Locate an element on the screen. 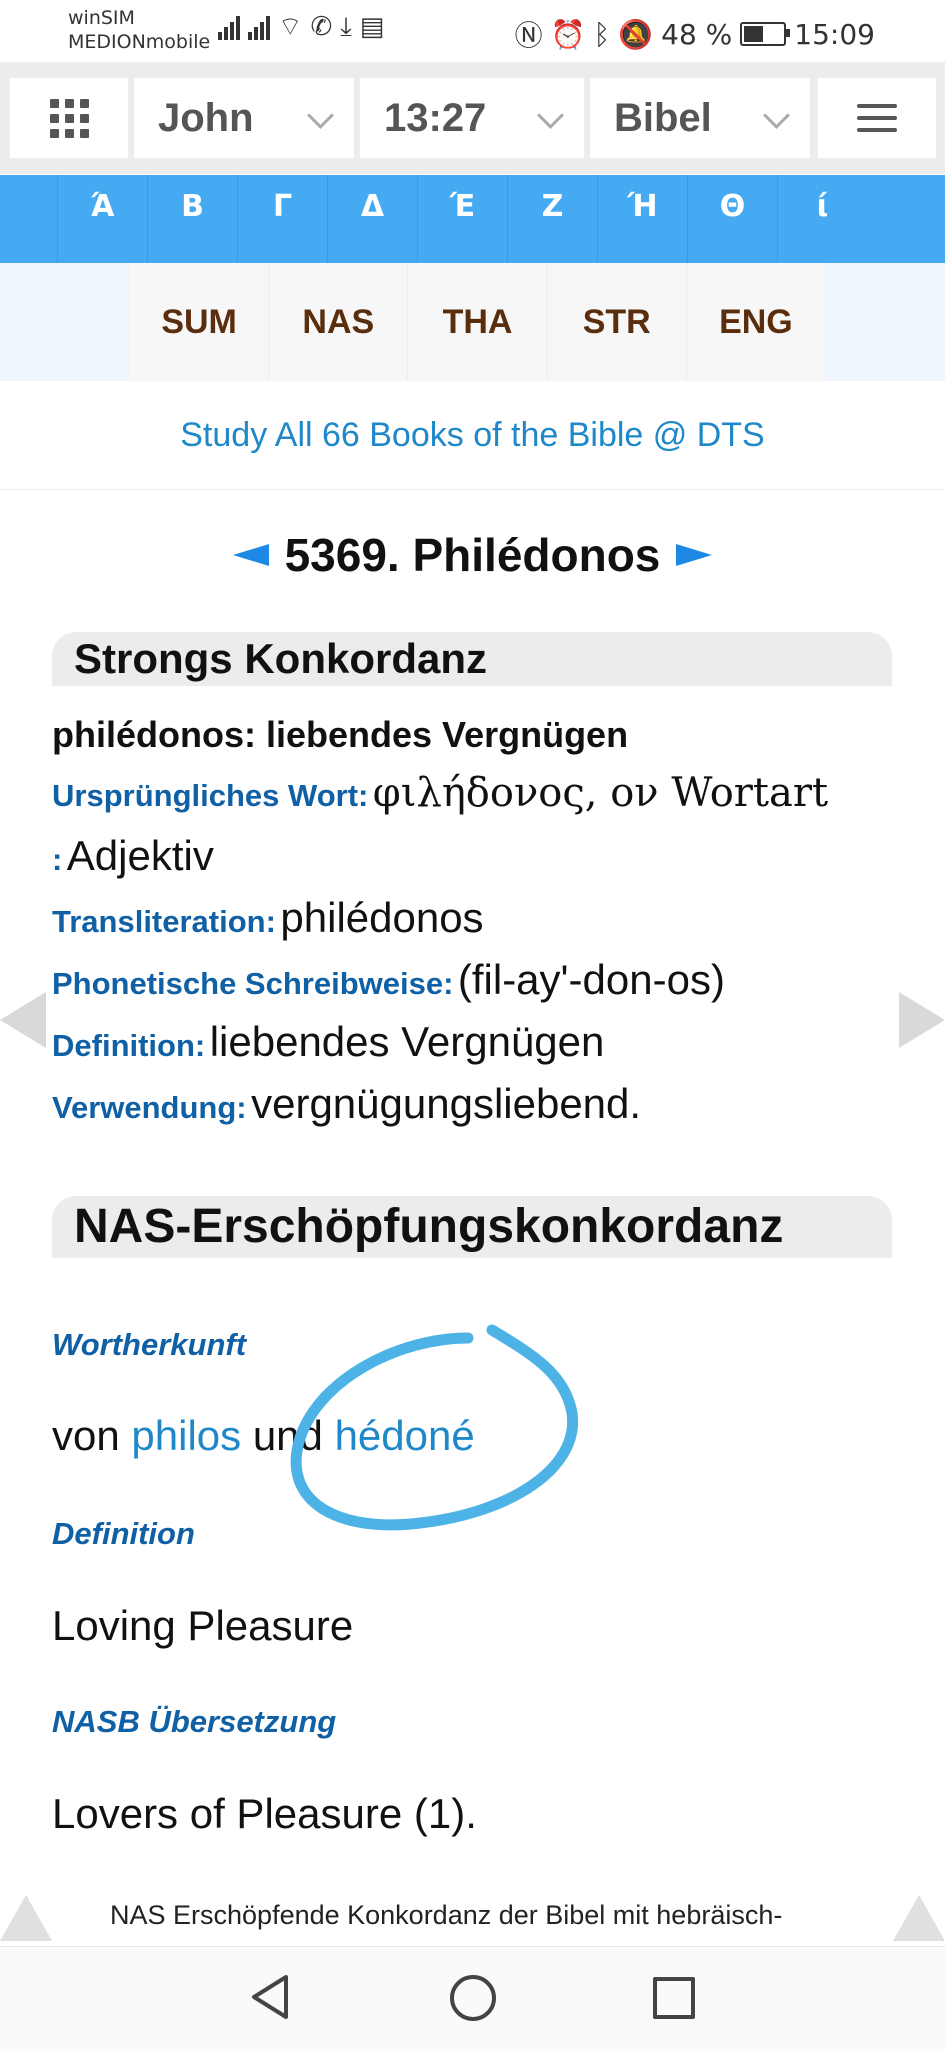 The height and width of the screenshot is (2049, 945). back-icon is located at coordinates (270, 1997).